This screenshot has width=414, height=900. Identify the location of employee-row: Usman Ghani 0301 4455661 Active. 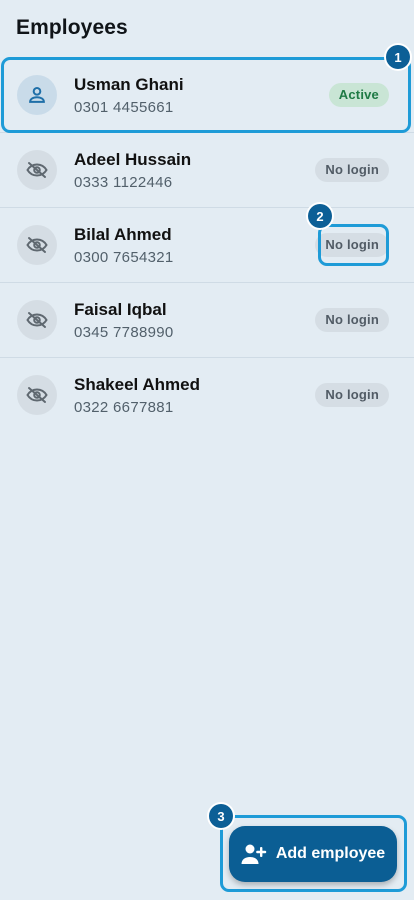
(207, 95).